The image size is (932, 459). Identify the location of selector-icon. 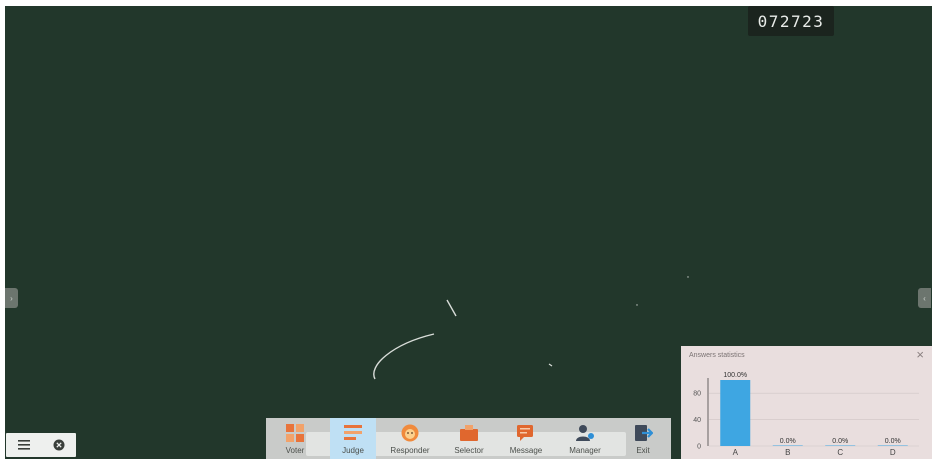
(469, 433).